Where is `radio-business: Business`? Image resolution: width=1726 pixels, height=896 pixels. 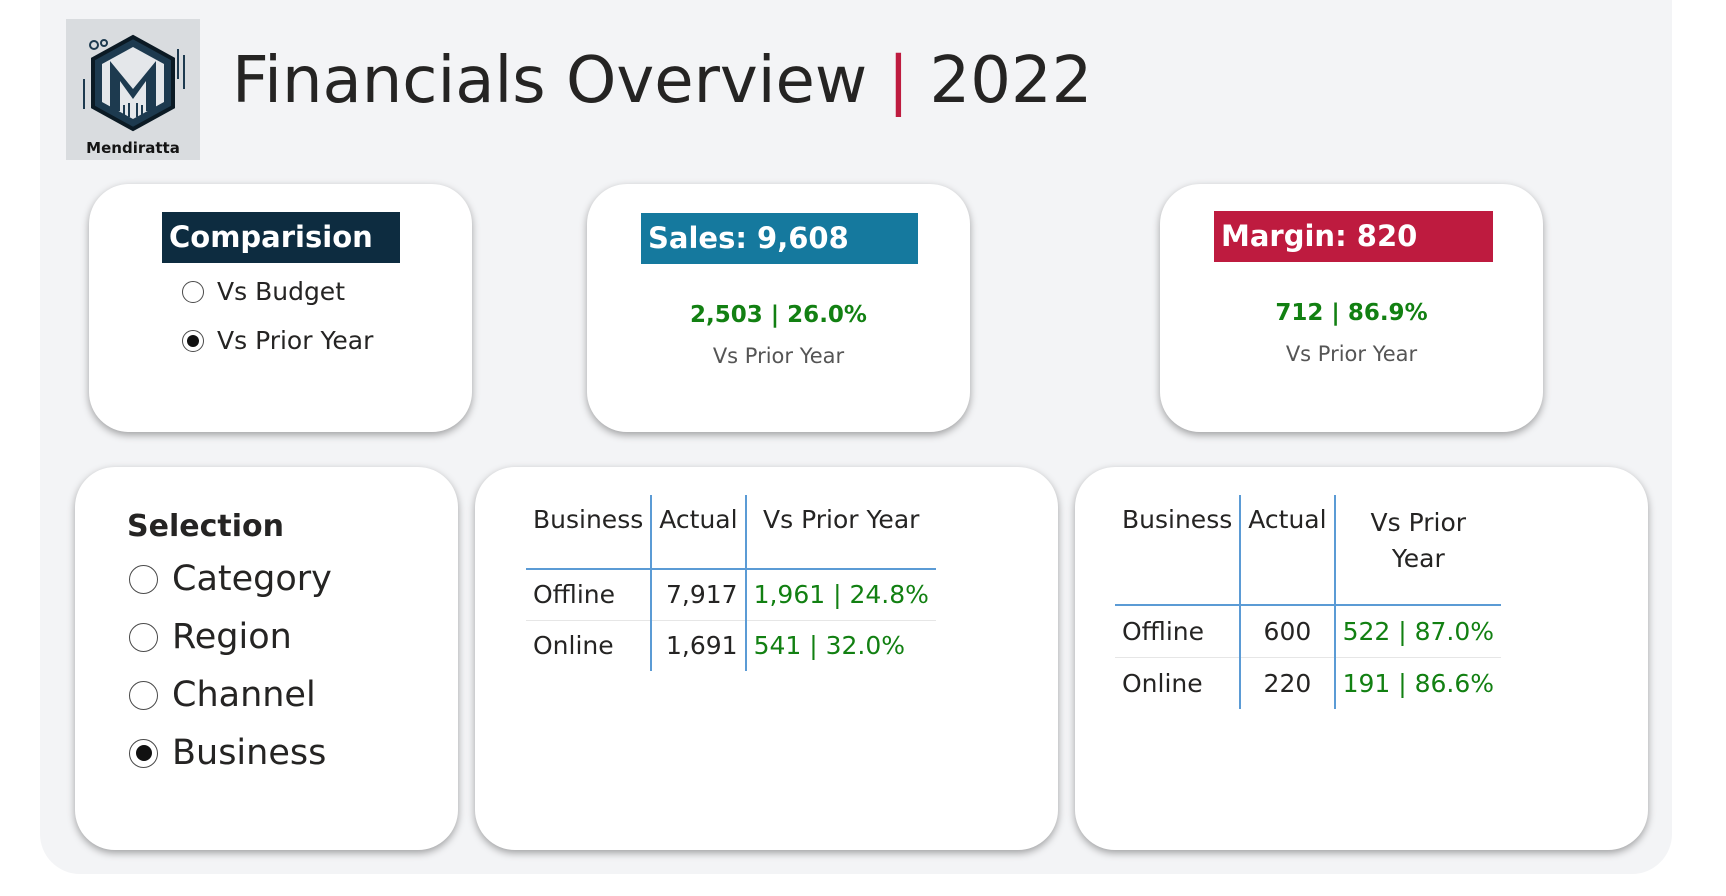
radio-business: Business is located at coordinates (227, 753).